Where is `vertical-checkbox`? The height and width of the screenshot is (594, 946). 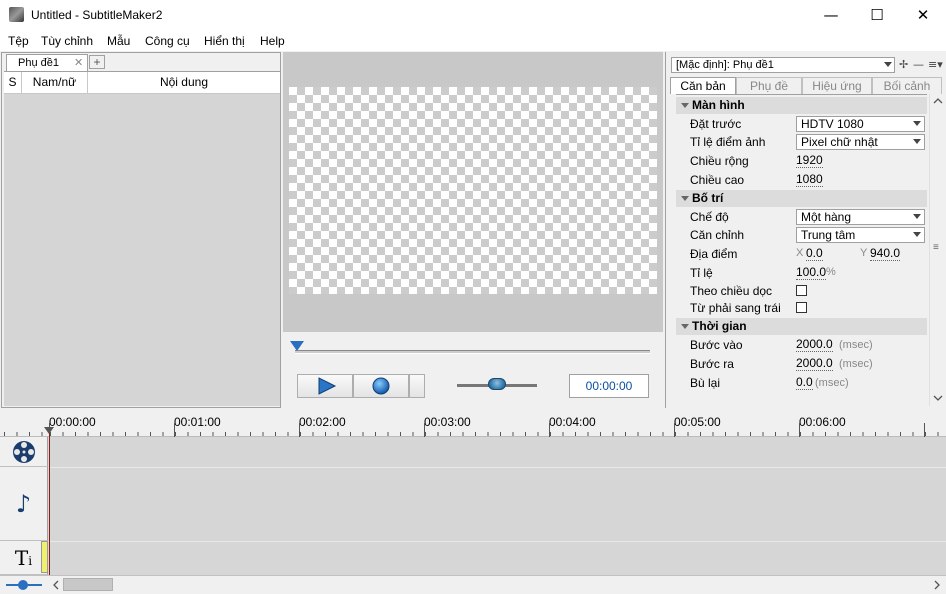
vertical-checkbox is located at coordinates (801, 290).